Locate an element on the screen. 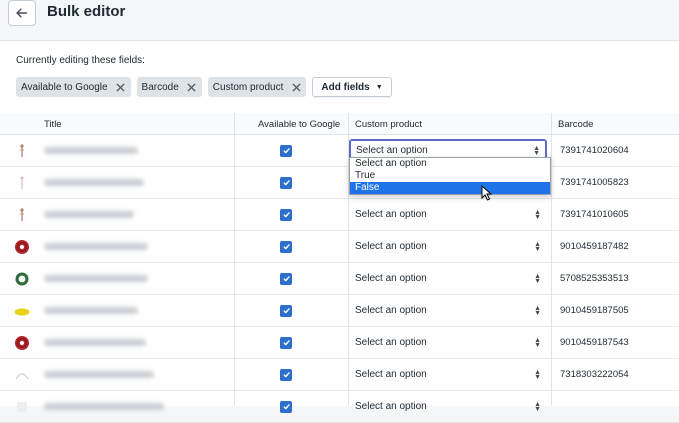  editing-fields-label: Currently editing these fields: is located at coordinates (80, 60).